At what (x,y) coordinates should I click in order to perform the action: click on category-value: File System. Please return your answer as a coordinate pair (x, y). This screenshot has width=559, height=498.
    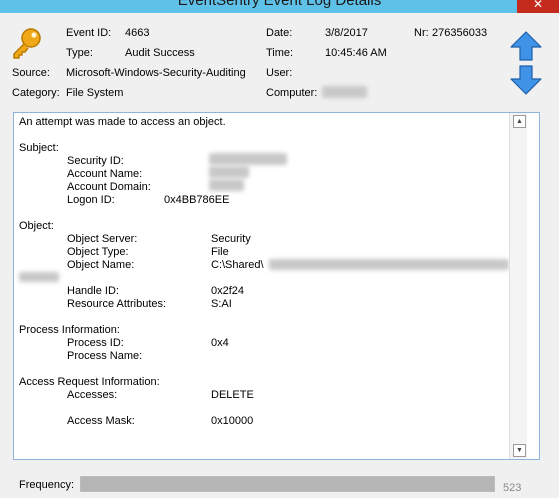
    Looking at the image, I should click on (95, 93).